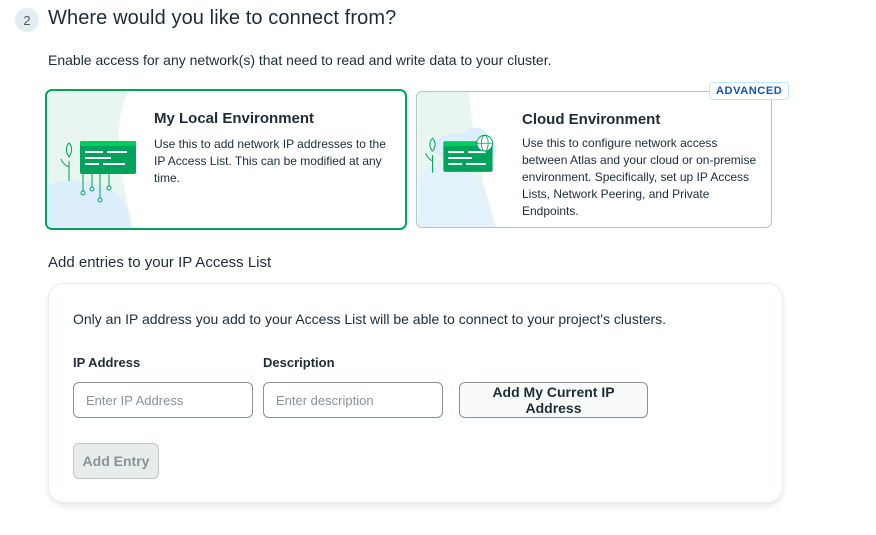 The height and width of the screenshot is (535, 876). What do you see at coordinates (553, 400) in the screenshot?
I see `add-current-ip-button: Add My Current IP Address` at bounding box center [553, 400].